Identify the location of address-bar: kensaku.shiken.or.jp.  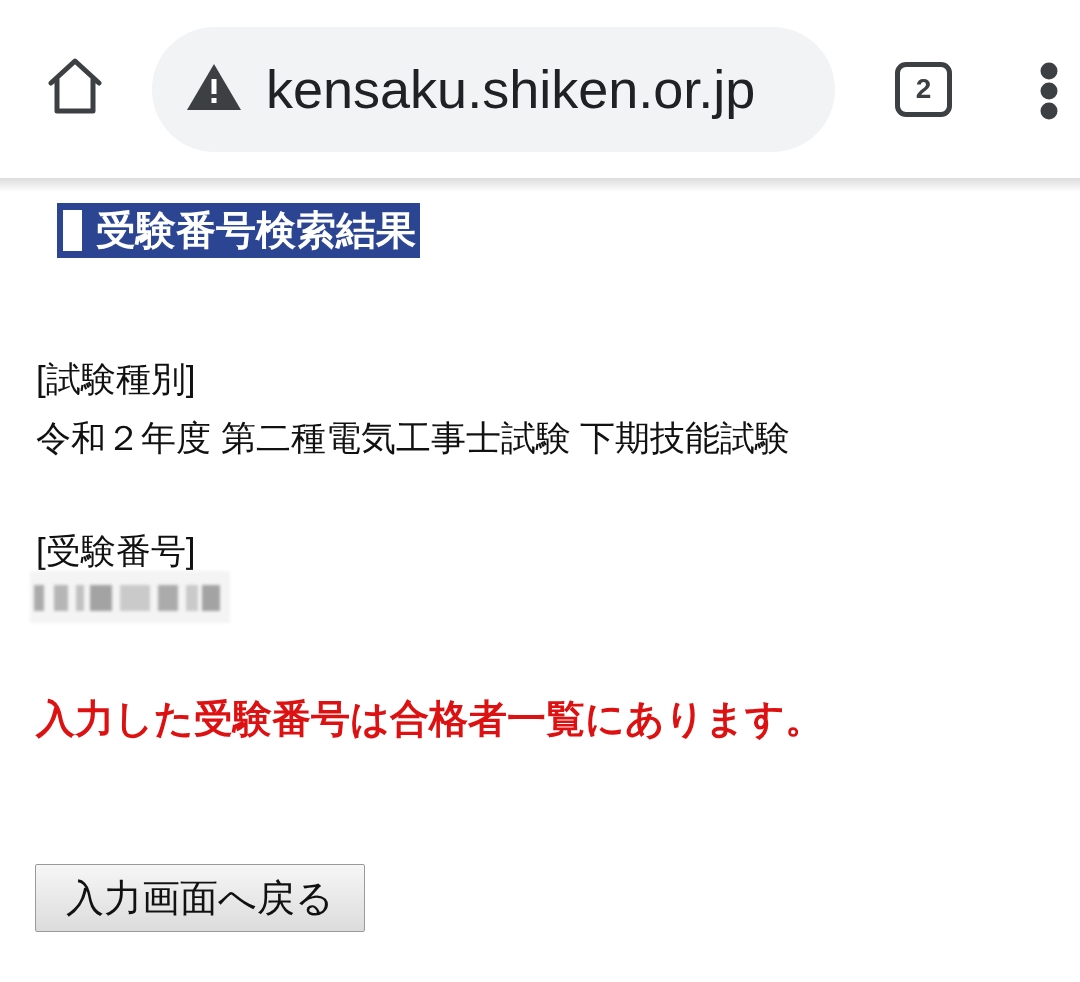
(493, 89).